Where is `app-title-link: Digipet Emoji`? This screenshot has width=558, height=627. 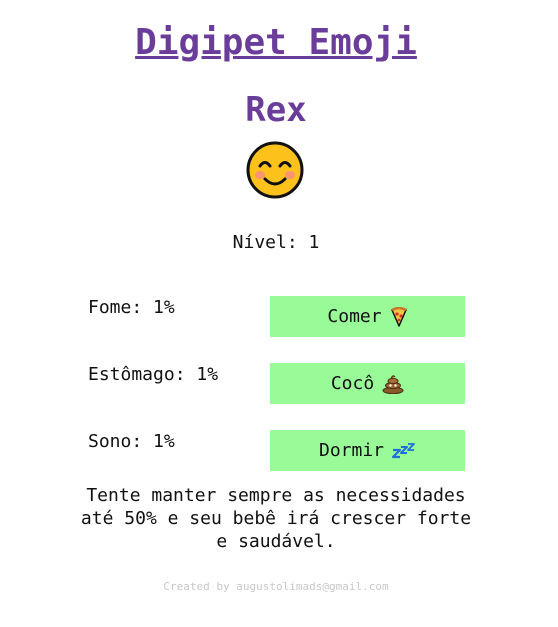 app-title-link: Digipet Emoji is located at coordinates (276, 42).